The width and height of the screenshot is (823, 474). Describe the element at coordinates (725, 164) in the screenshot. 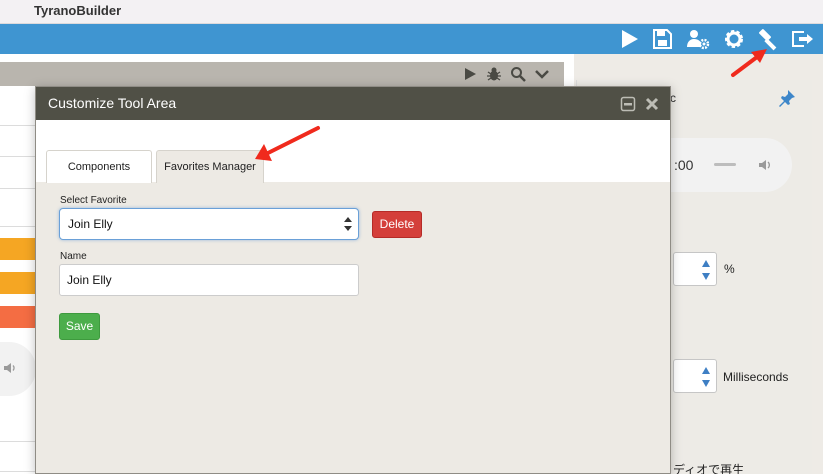

I see `audio-slider` at that location.